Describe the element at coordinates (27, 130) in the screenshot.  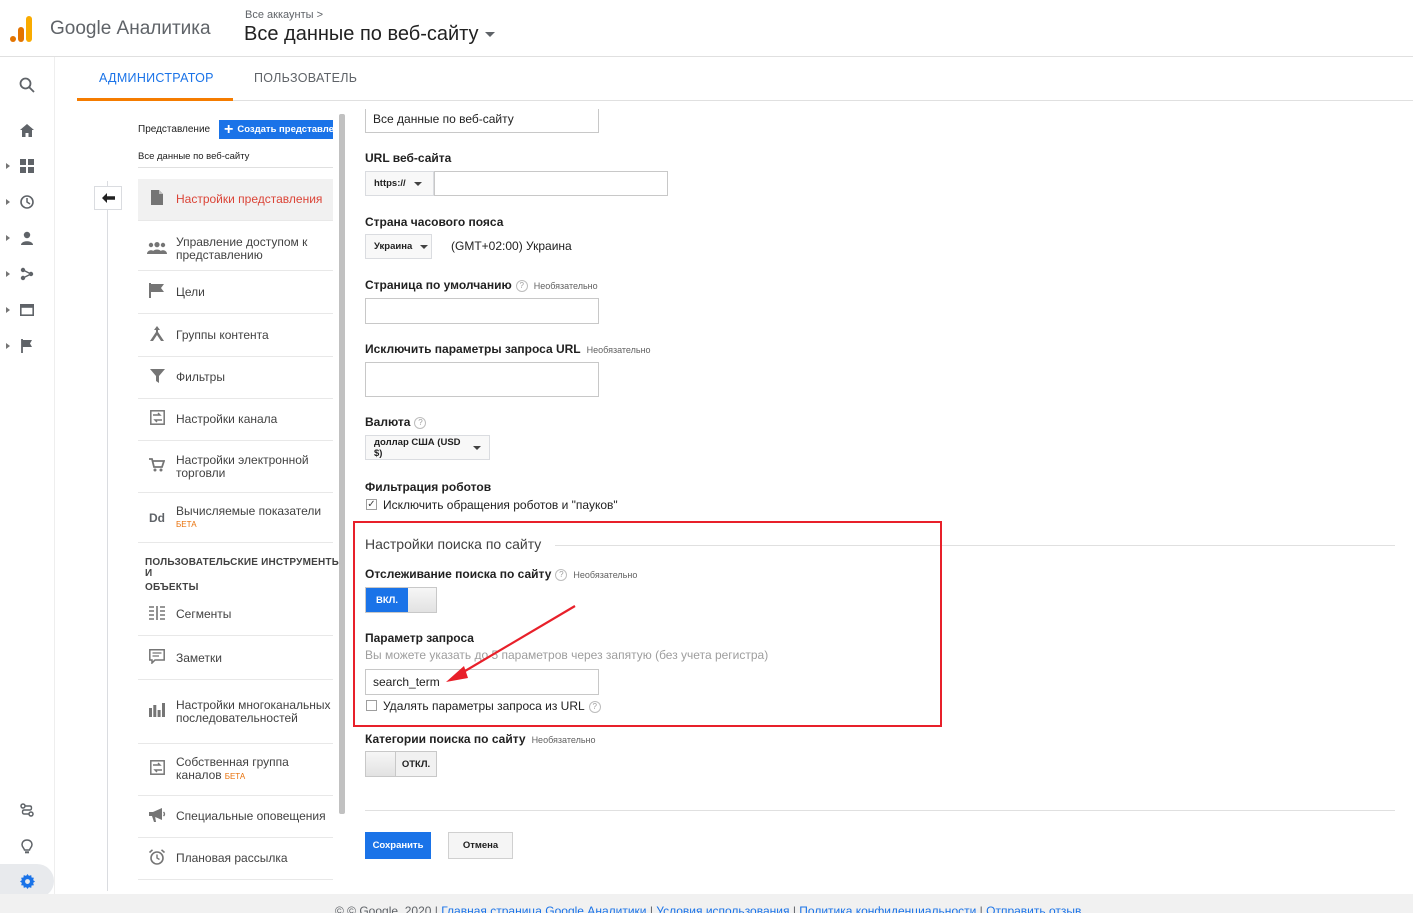
I see `home-icon` at that location.